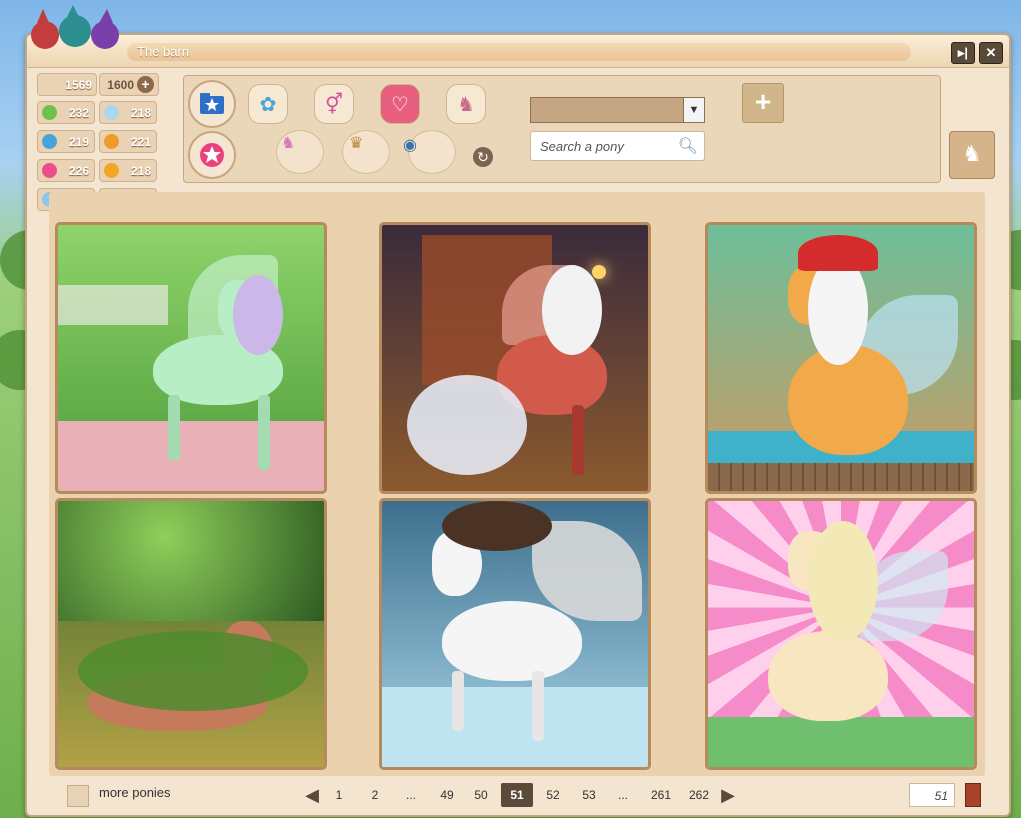  What do you see at coordinates (617, 110) in the screenshot?
I see `group-select: ▼` at bounding box center [617, 110].